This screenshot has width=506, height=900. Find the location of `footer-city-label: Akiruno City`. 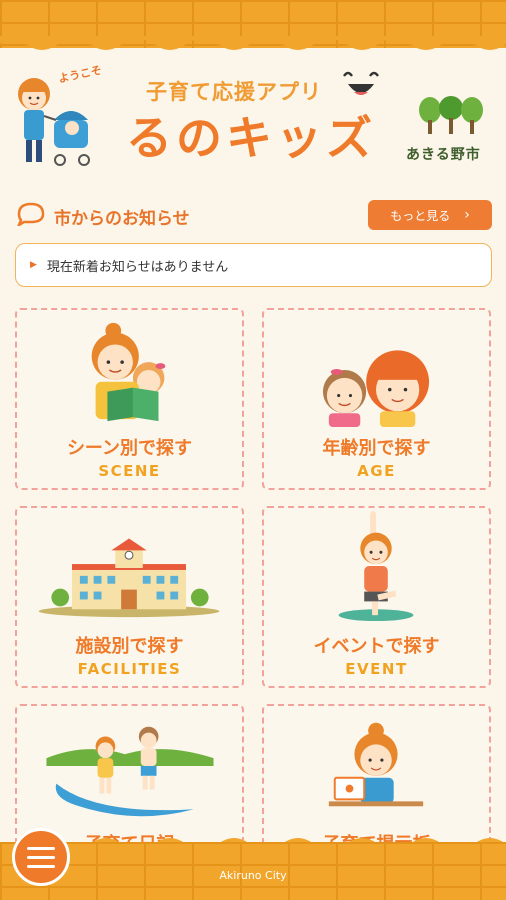

footer-city-label: Akiruno City is located at coordinates (253, 875).